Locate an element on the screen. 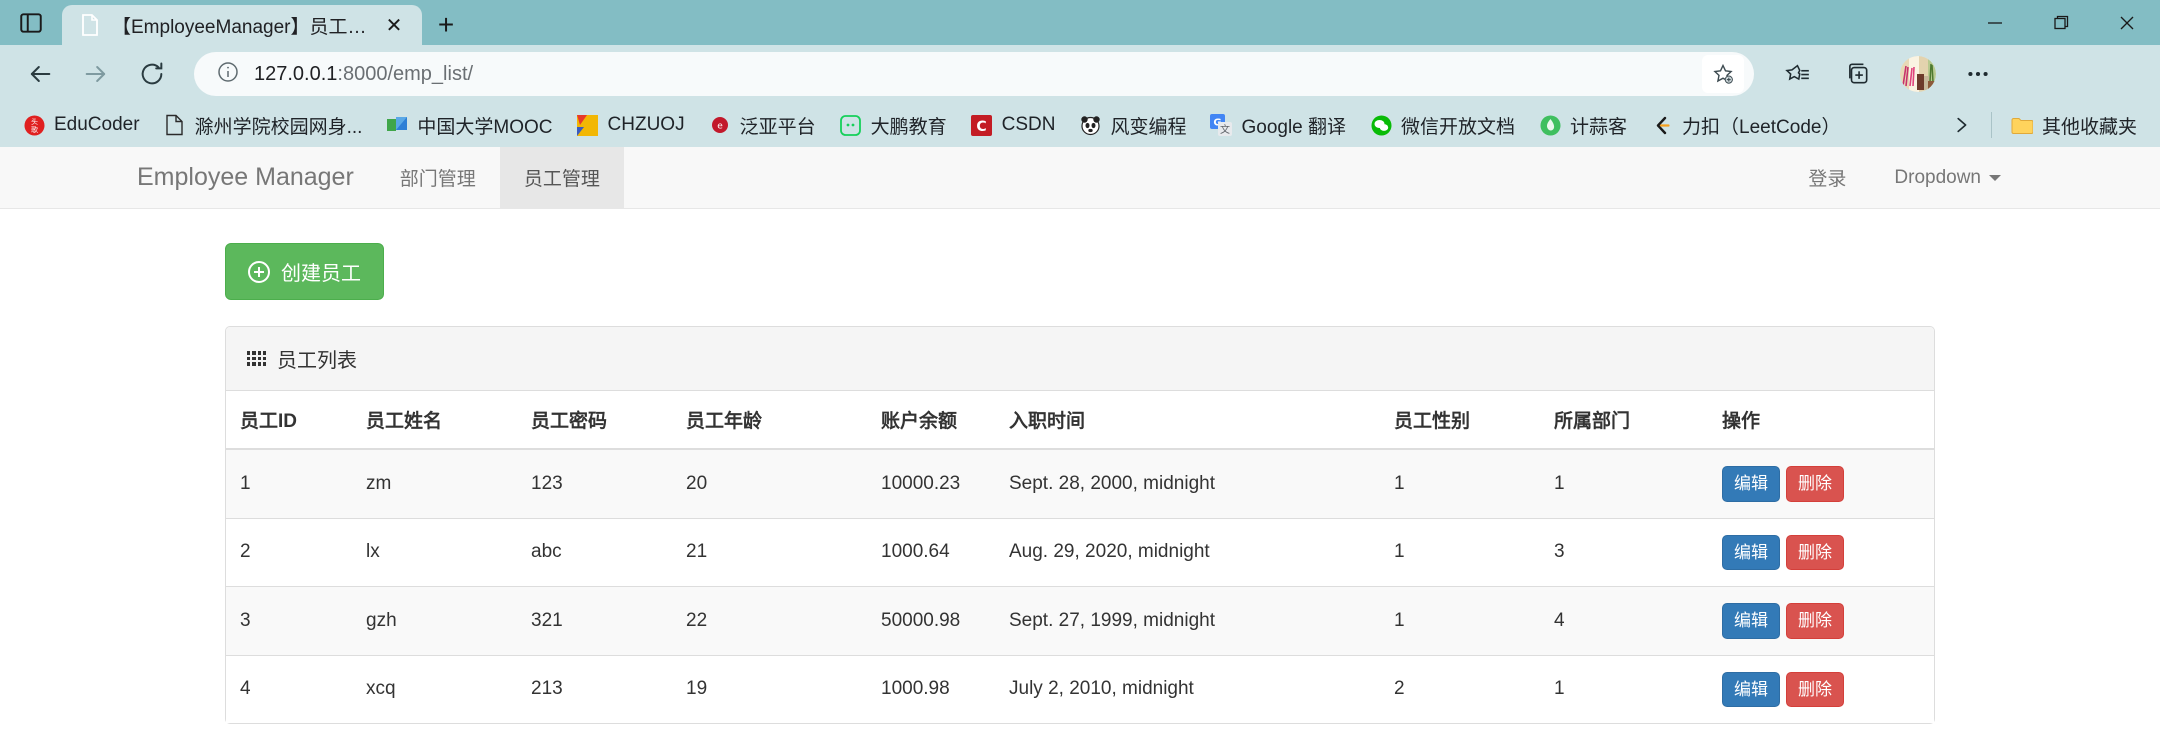 The image size is (2160, 753). profile-avatar is located at coordinates (1918, 74).